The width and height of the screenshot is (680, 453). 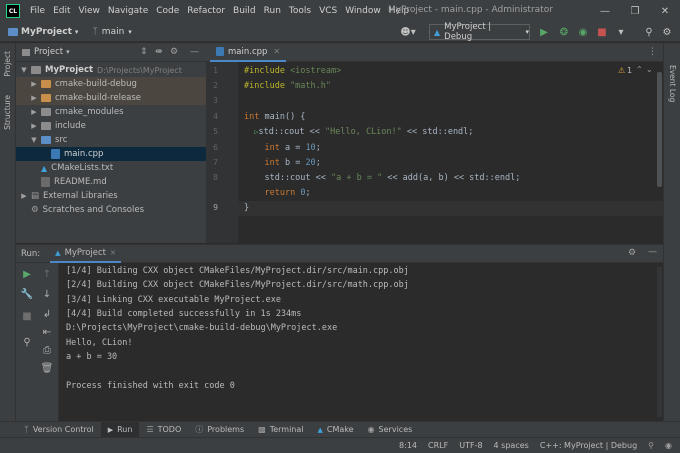 I want to click on tab-todo: ☰ TODO, so click(x=163, y=430).